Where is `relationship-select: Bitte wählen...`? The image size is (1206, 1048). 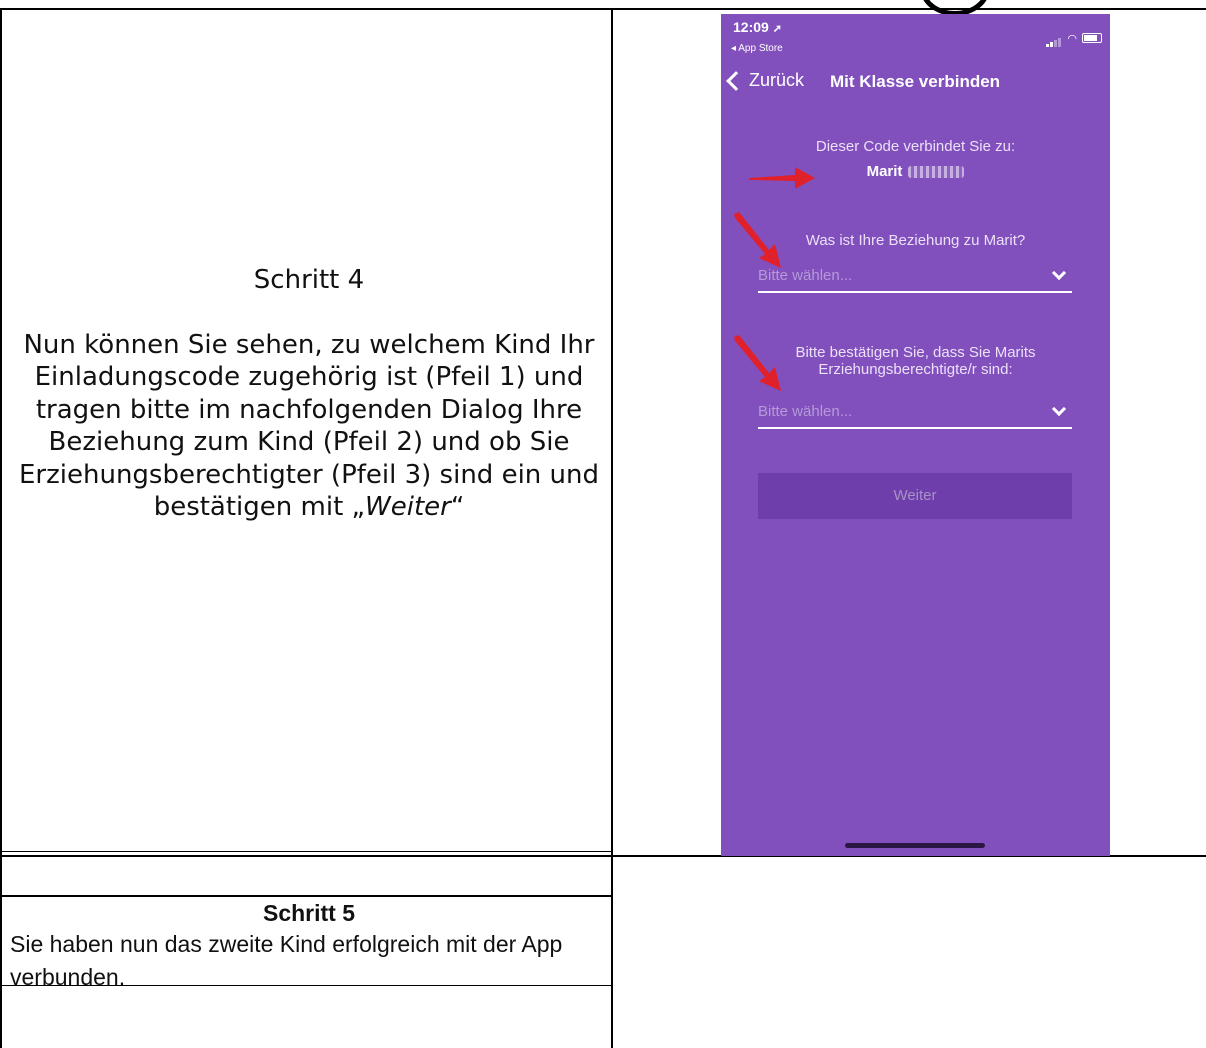 relationship-select: Bitte wählen... is located at coordinates (915, 278).